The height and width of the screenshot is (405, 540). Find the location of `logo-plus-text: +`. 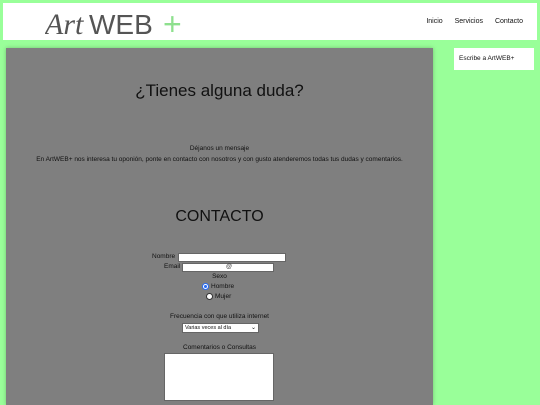

logo-plus-text: + is located at coordinates (172, 23).